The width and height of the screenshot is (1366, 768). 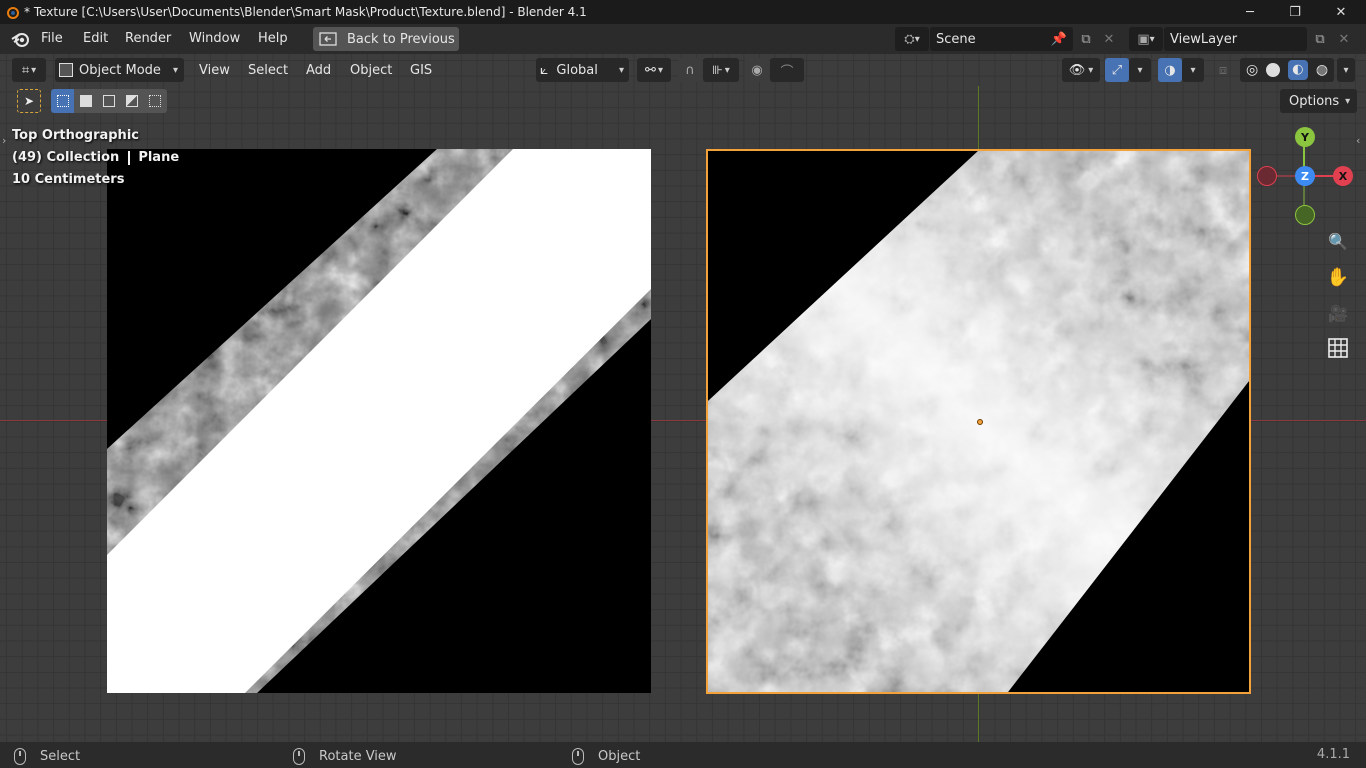 I want to click on active-object-label: (49) Collection Plane, so click(x=95, y=157).